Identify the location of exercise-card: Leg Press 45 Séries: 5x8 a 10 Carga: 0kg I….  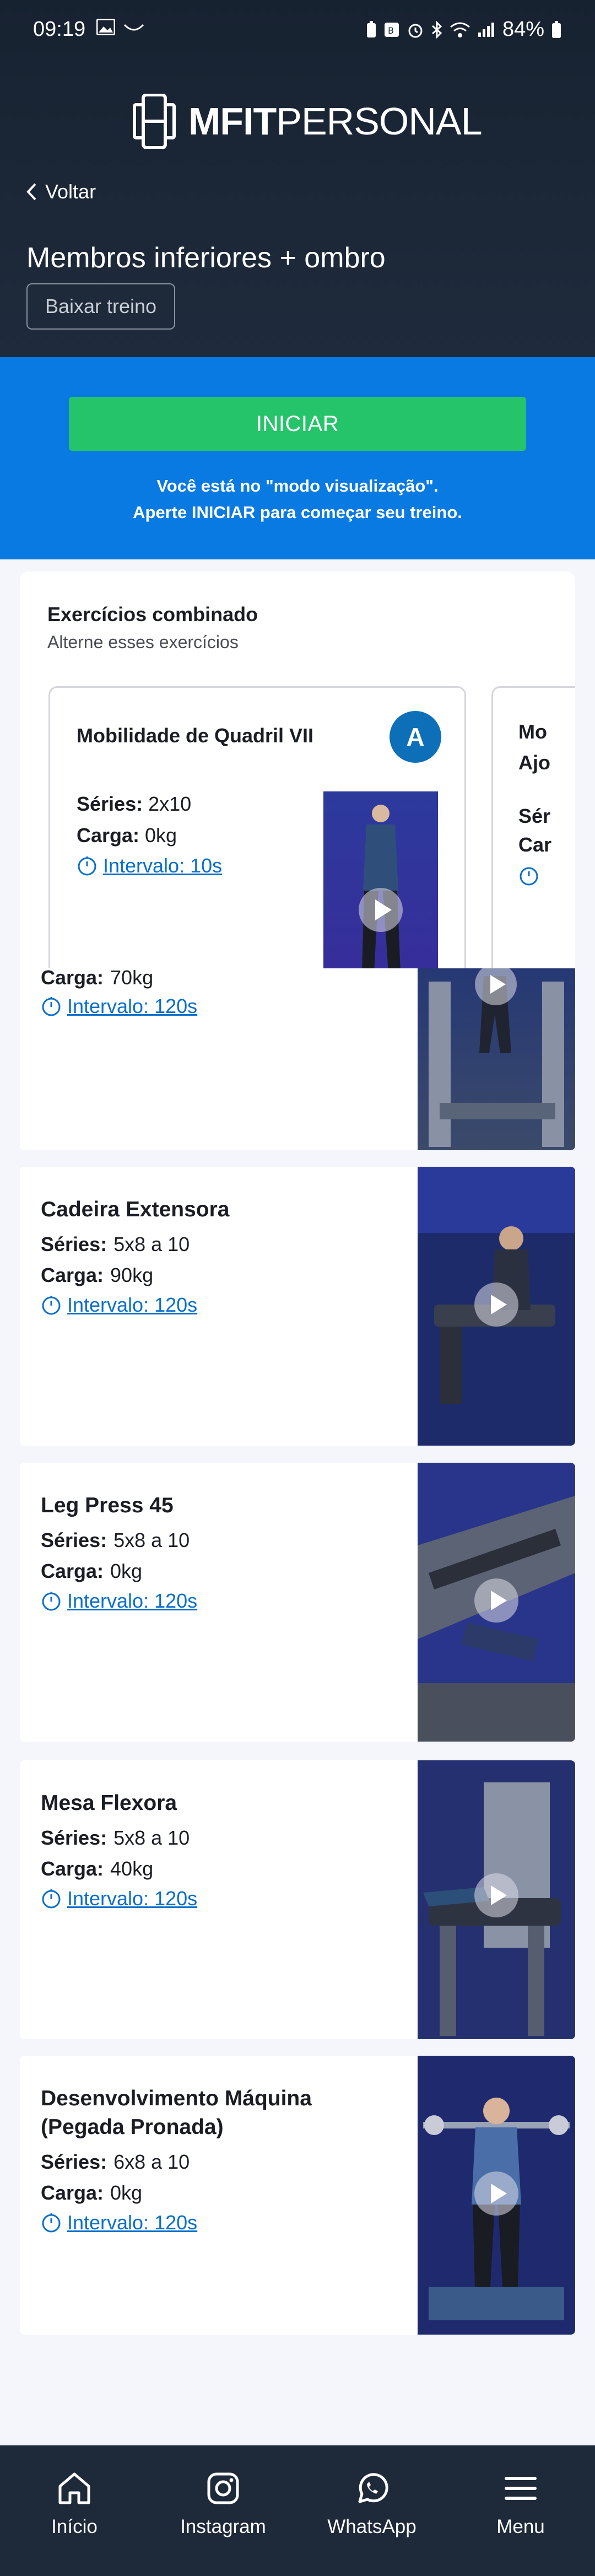
(297, 1603).